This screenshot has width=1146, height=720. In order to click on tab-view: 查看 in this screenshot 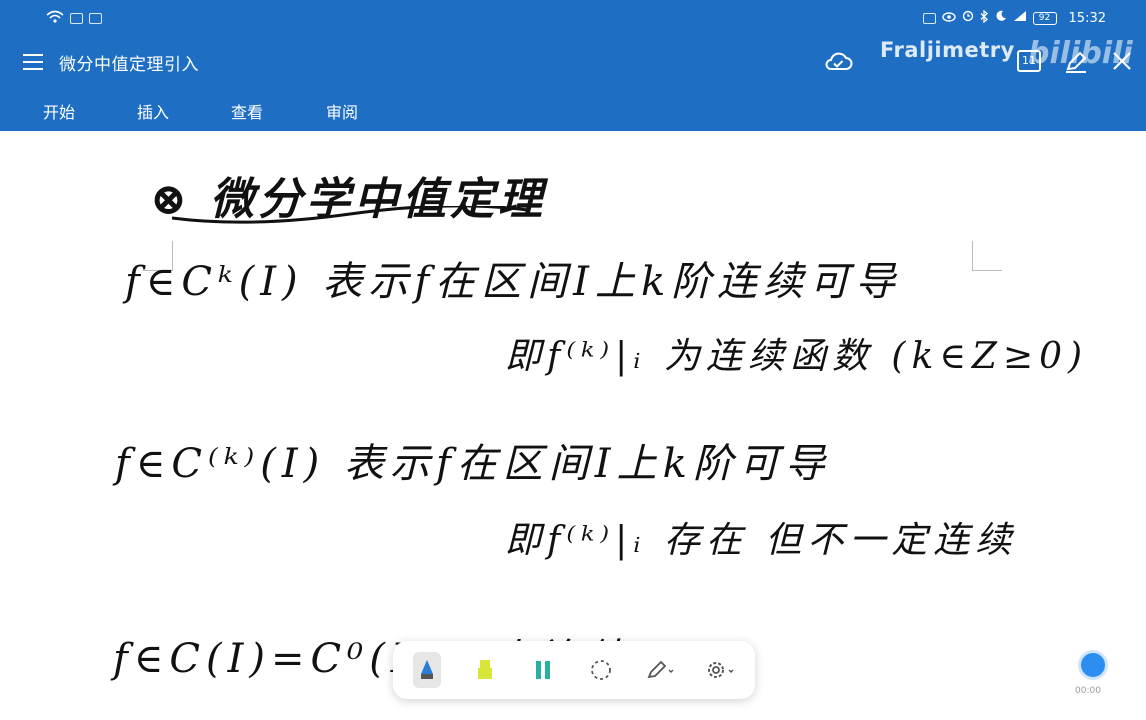, I will do `click(247, 111)`.